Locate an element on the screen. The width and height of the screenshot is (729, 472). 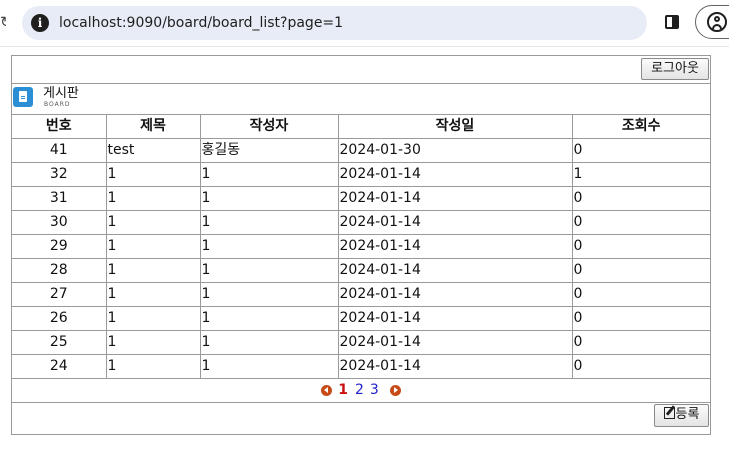
next-page-icon is located at coordinates (395, 390).